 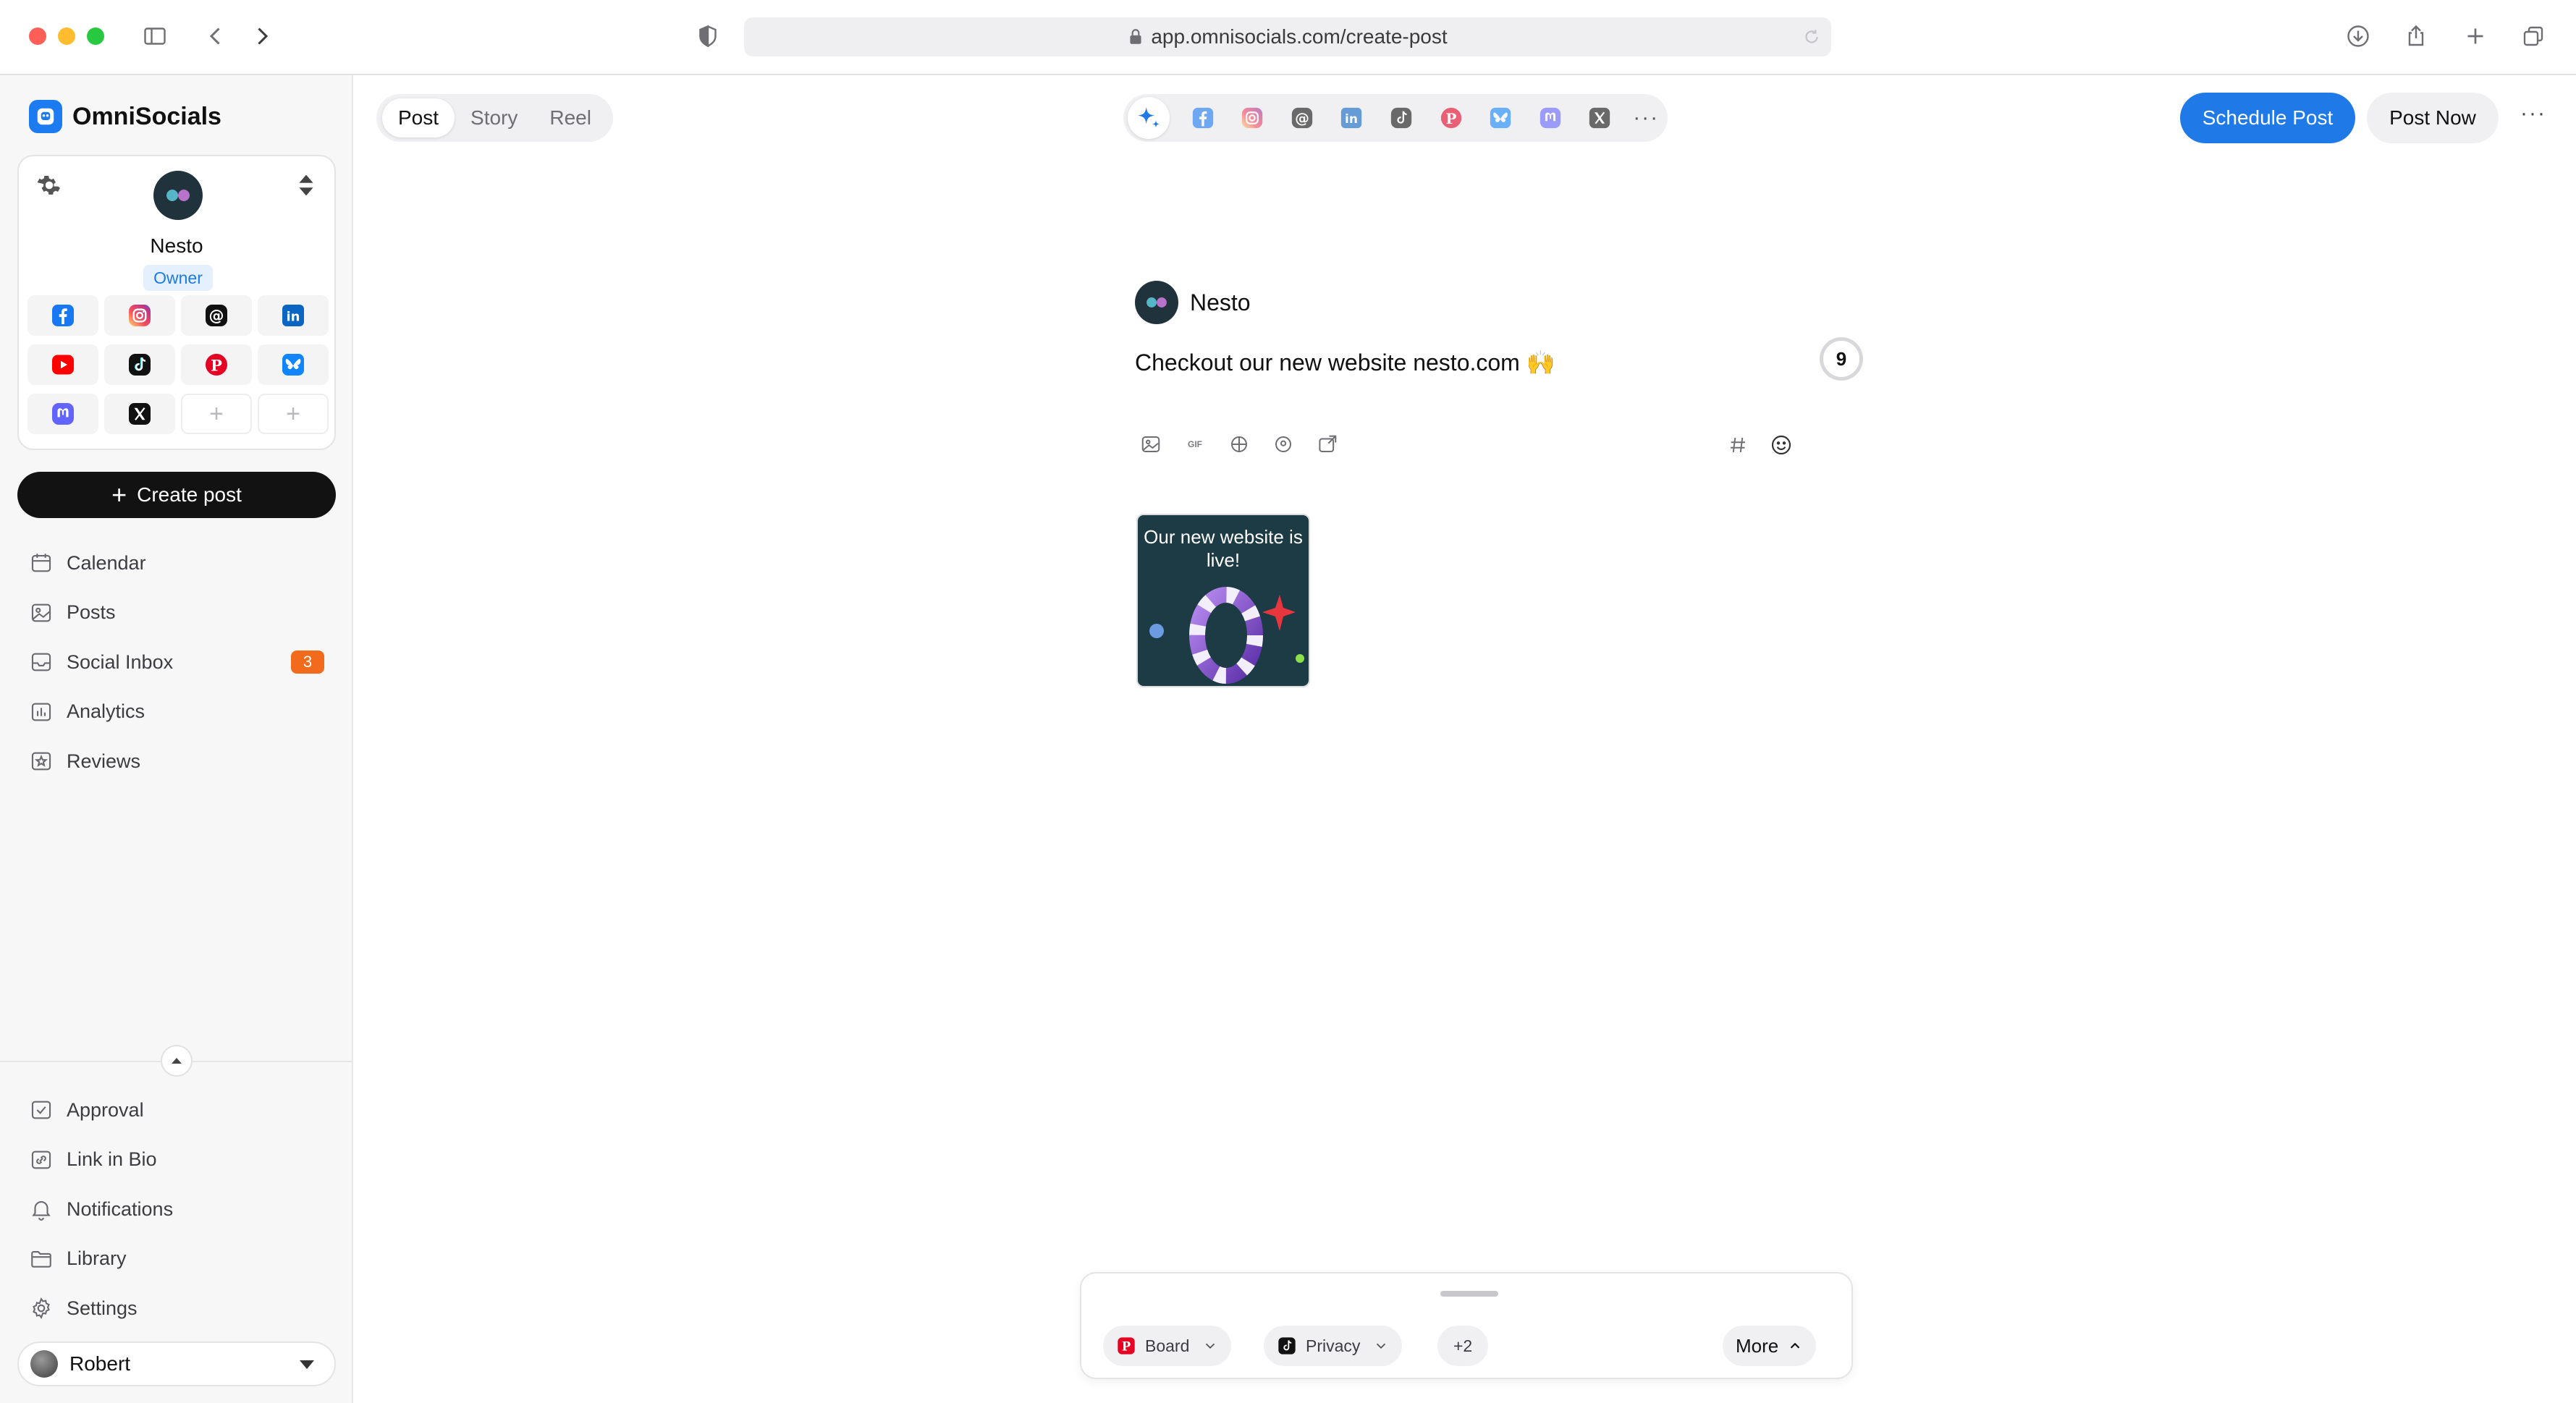 I want to click on pinterest-board-select: P Board, so click(x=1167, y=1346).